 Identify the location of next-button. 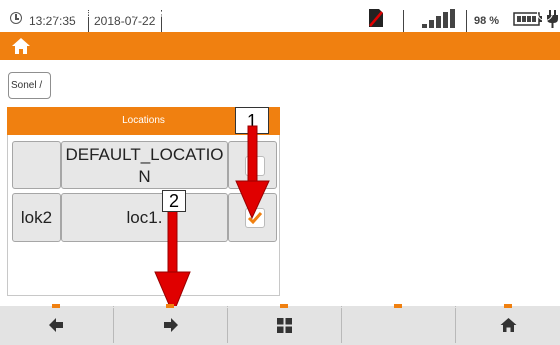
(170, 325).